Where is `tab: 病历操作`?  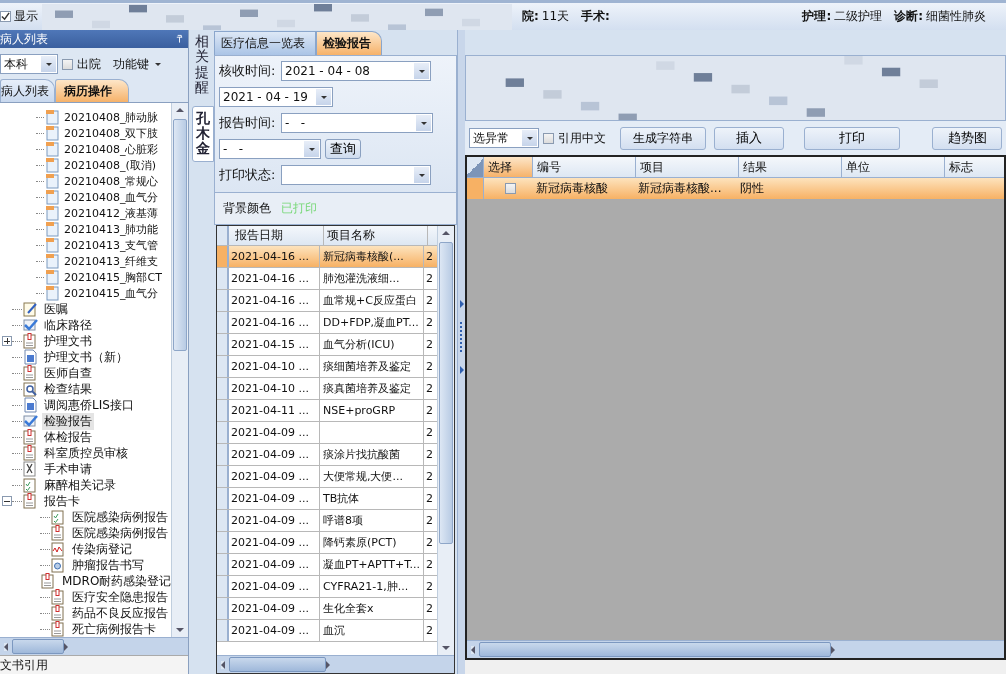 tab: 病历操作 is located at coordinates (92, 90).